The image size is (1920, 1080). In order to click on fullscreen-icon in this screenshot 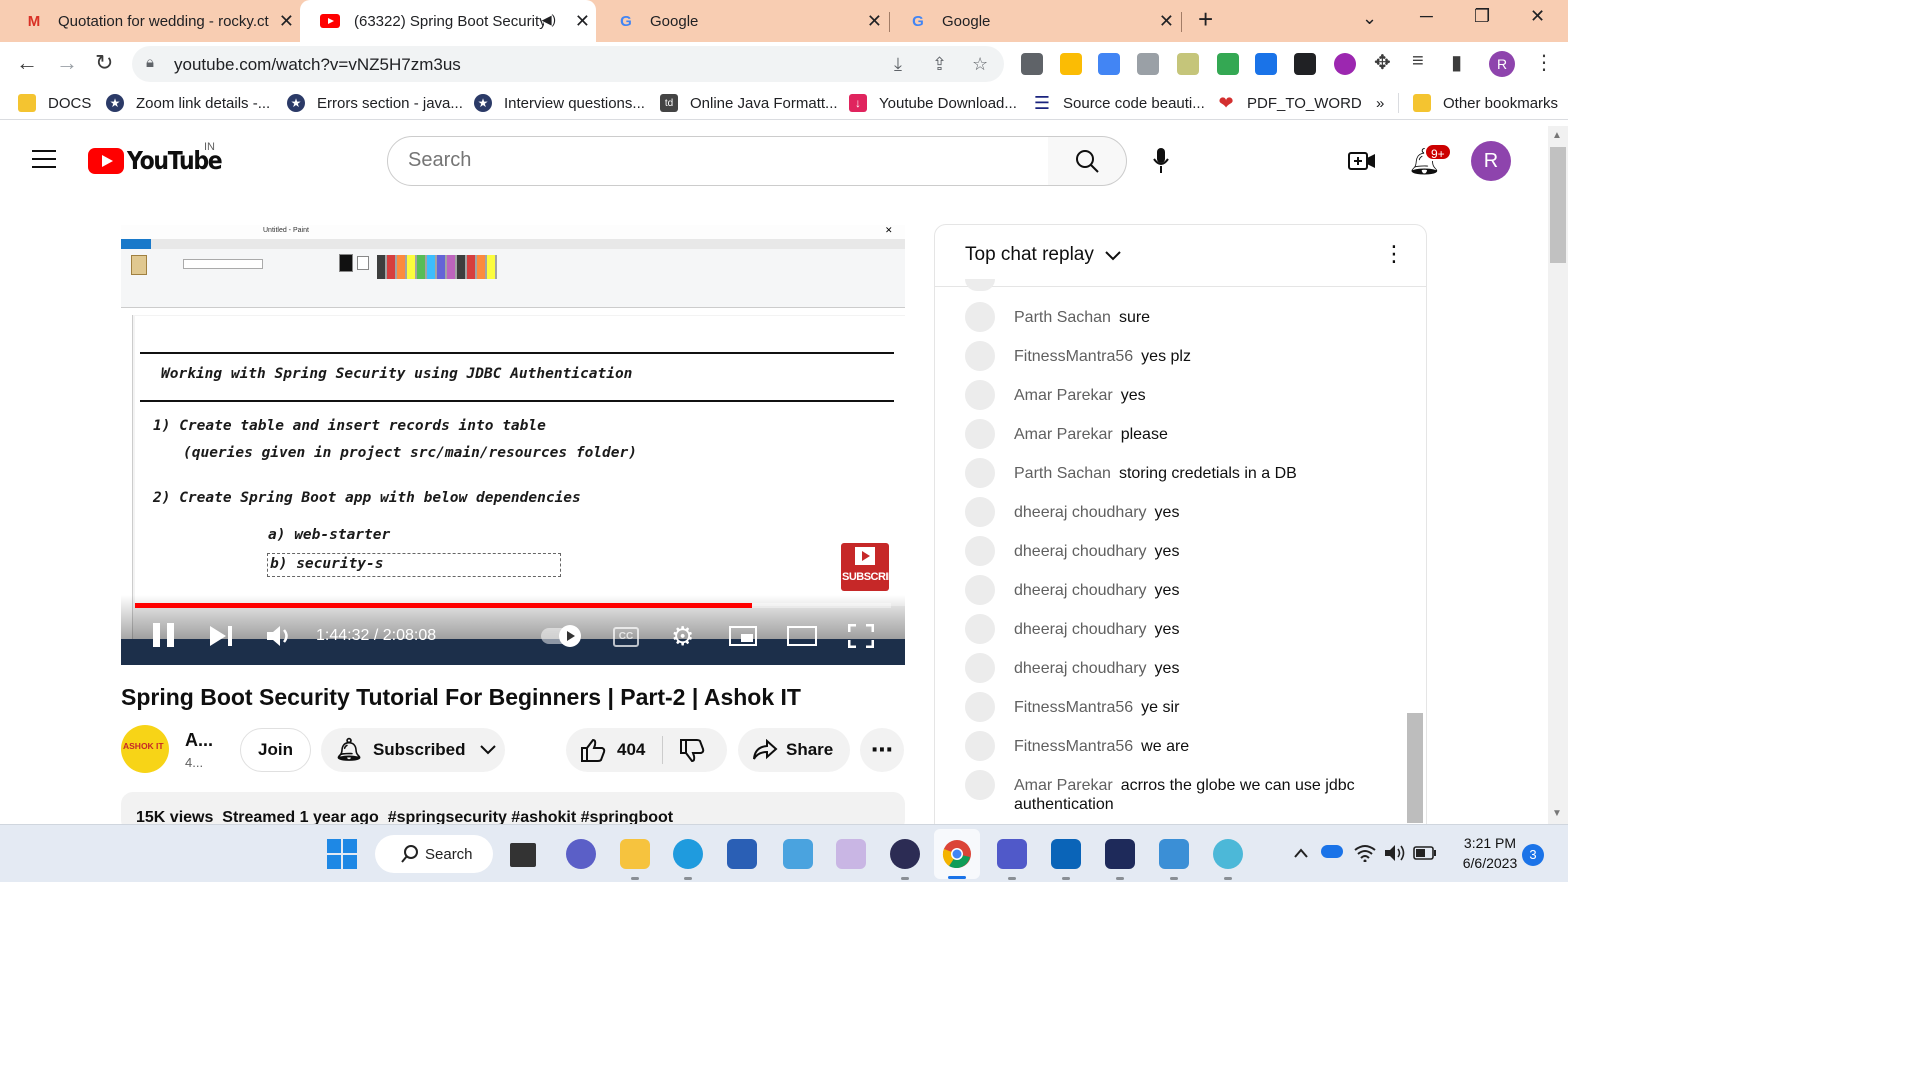, I will do `click(861, 636)`.